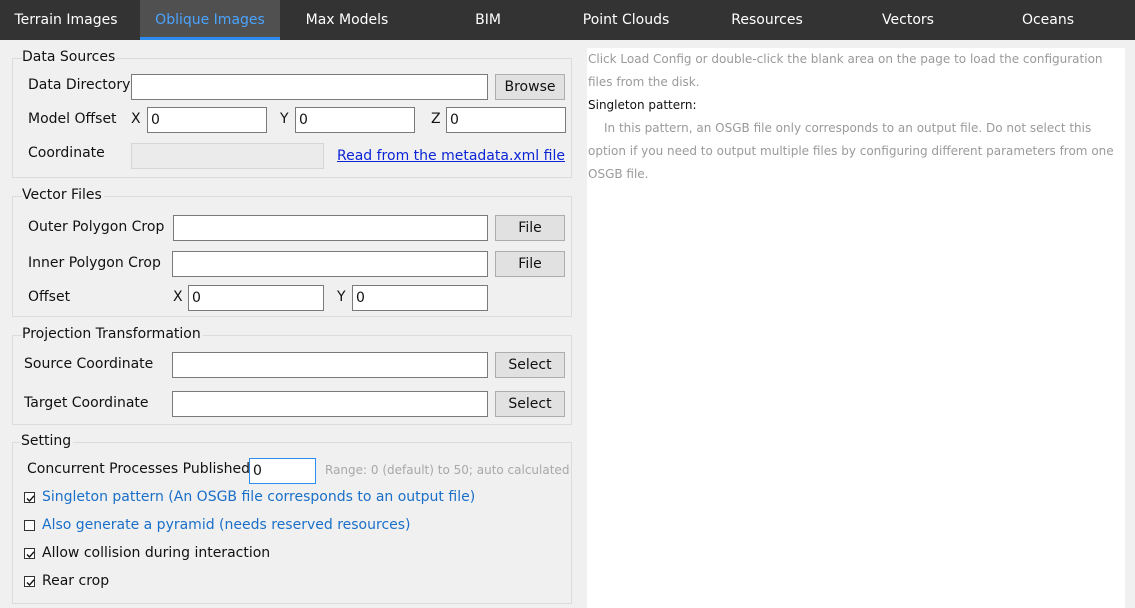 The width and height of the screenshot is (1135, 608). Describe the element at coordinates (207, 120) in the screenshot. I see `model-offset-x-input` at that location.